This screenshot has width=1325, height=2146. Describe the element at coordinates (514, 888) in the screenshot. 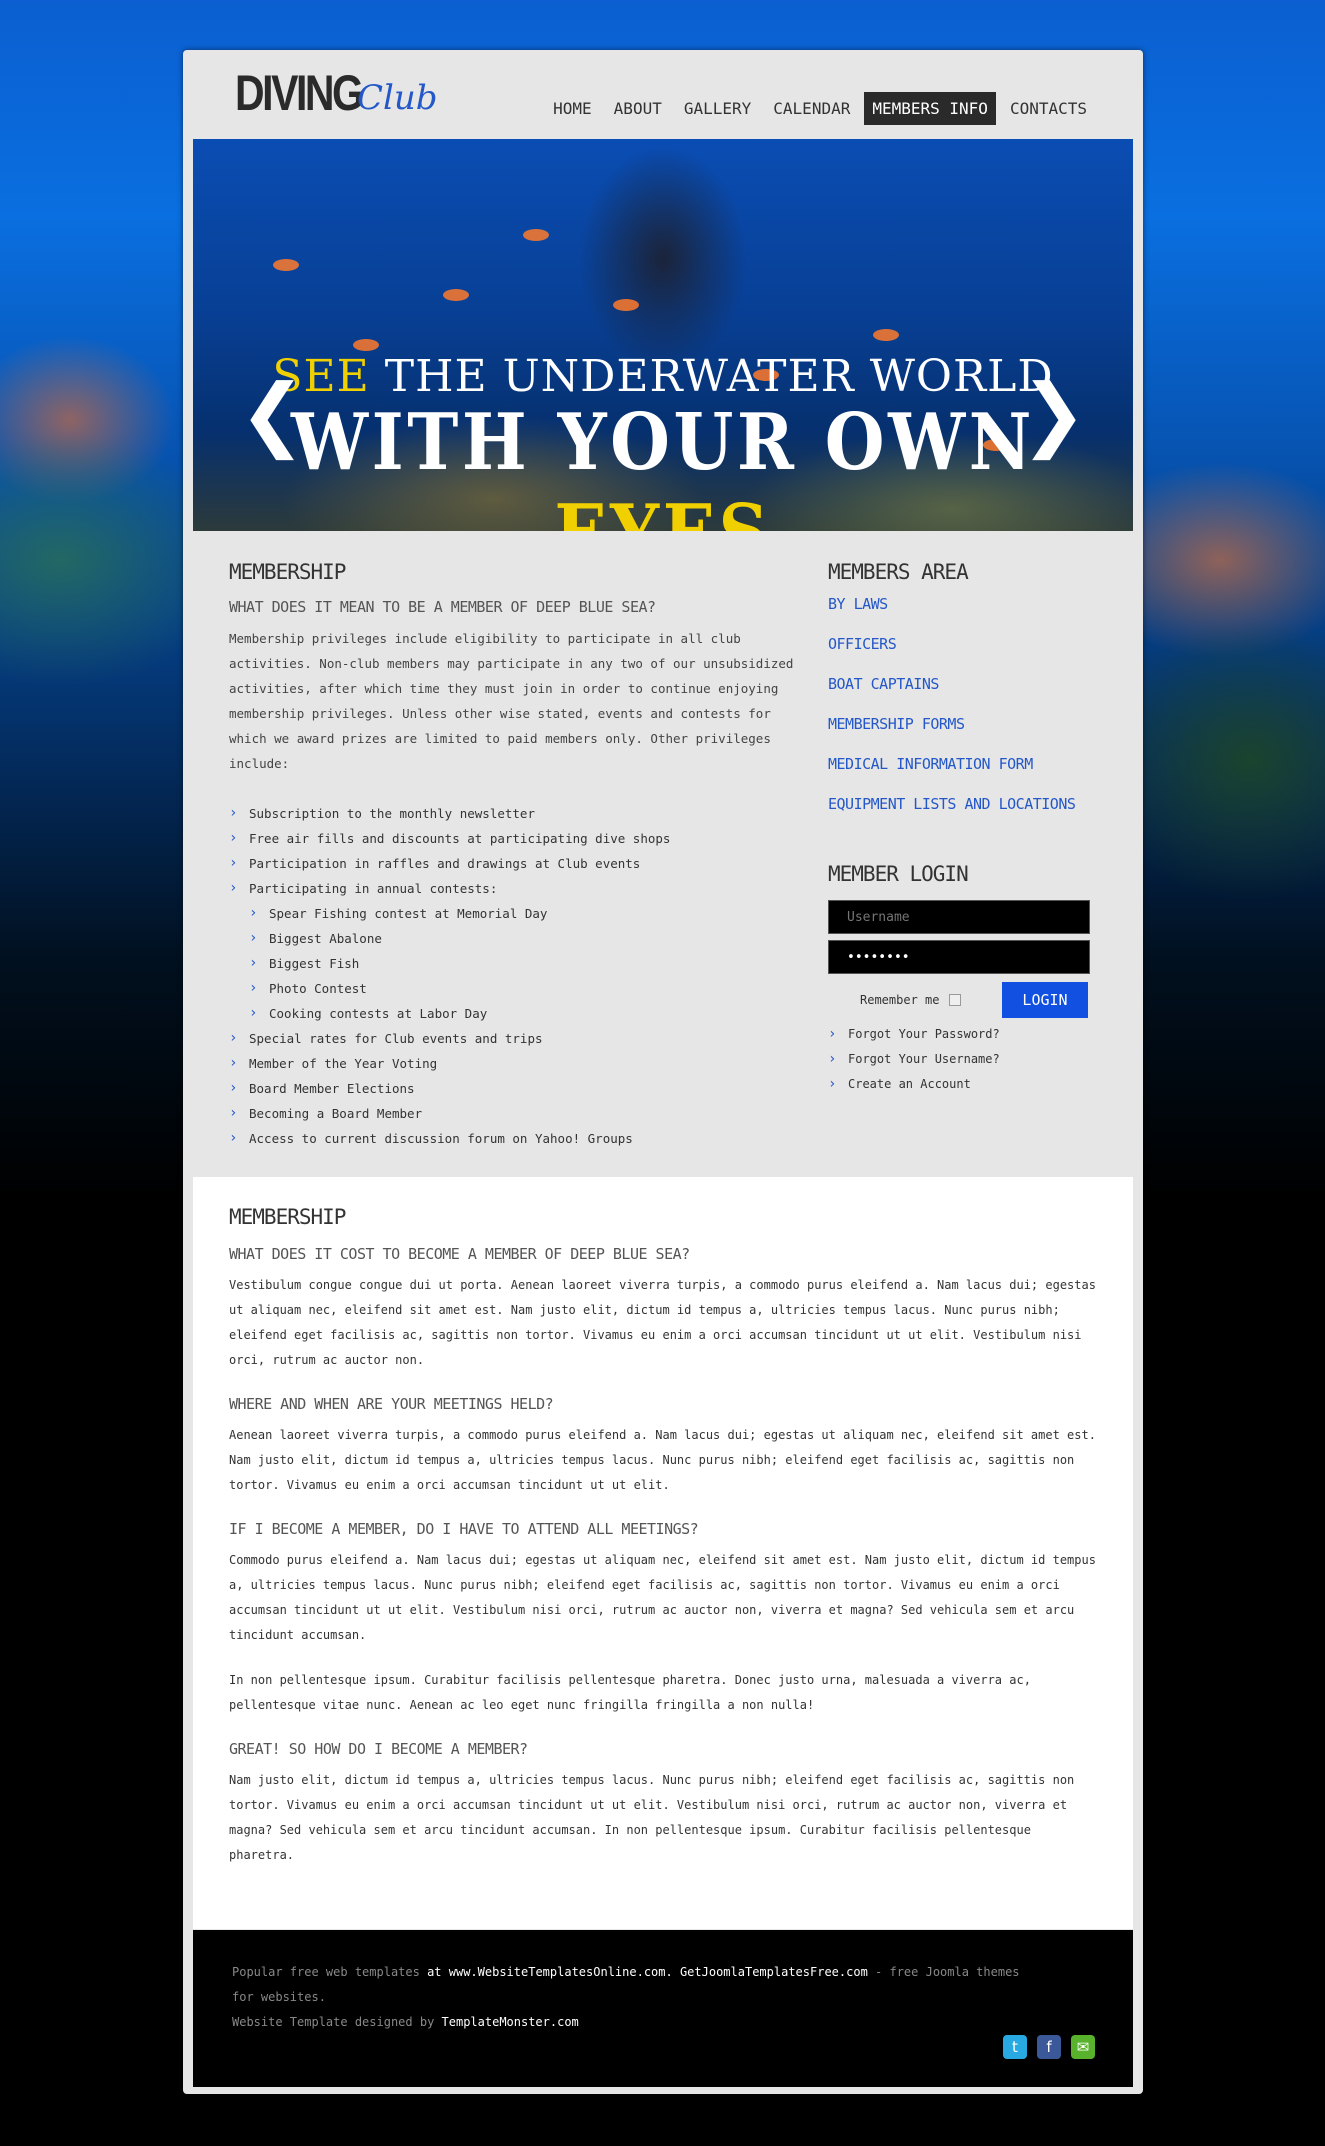

I see `privilege-item: Participating in annual contests:` at that location.